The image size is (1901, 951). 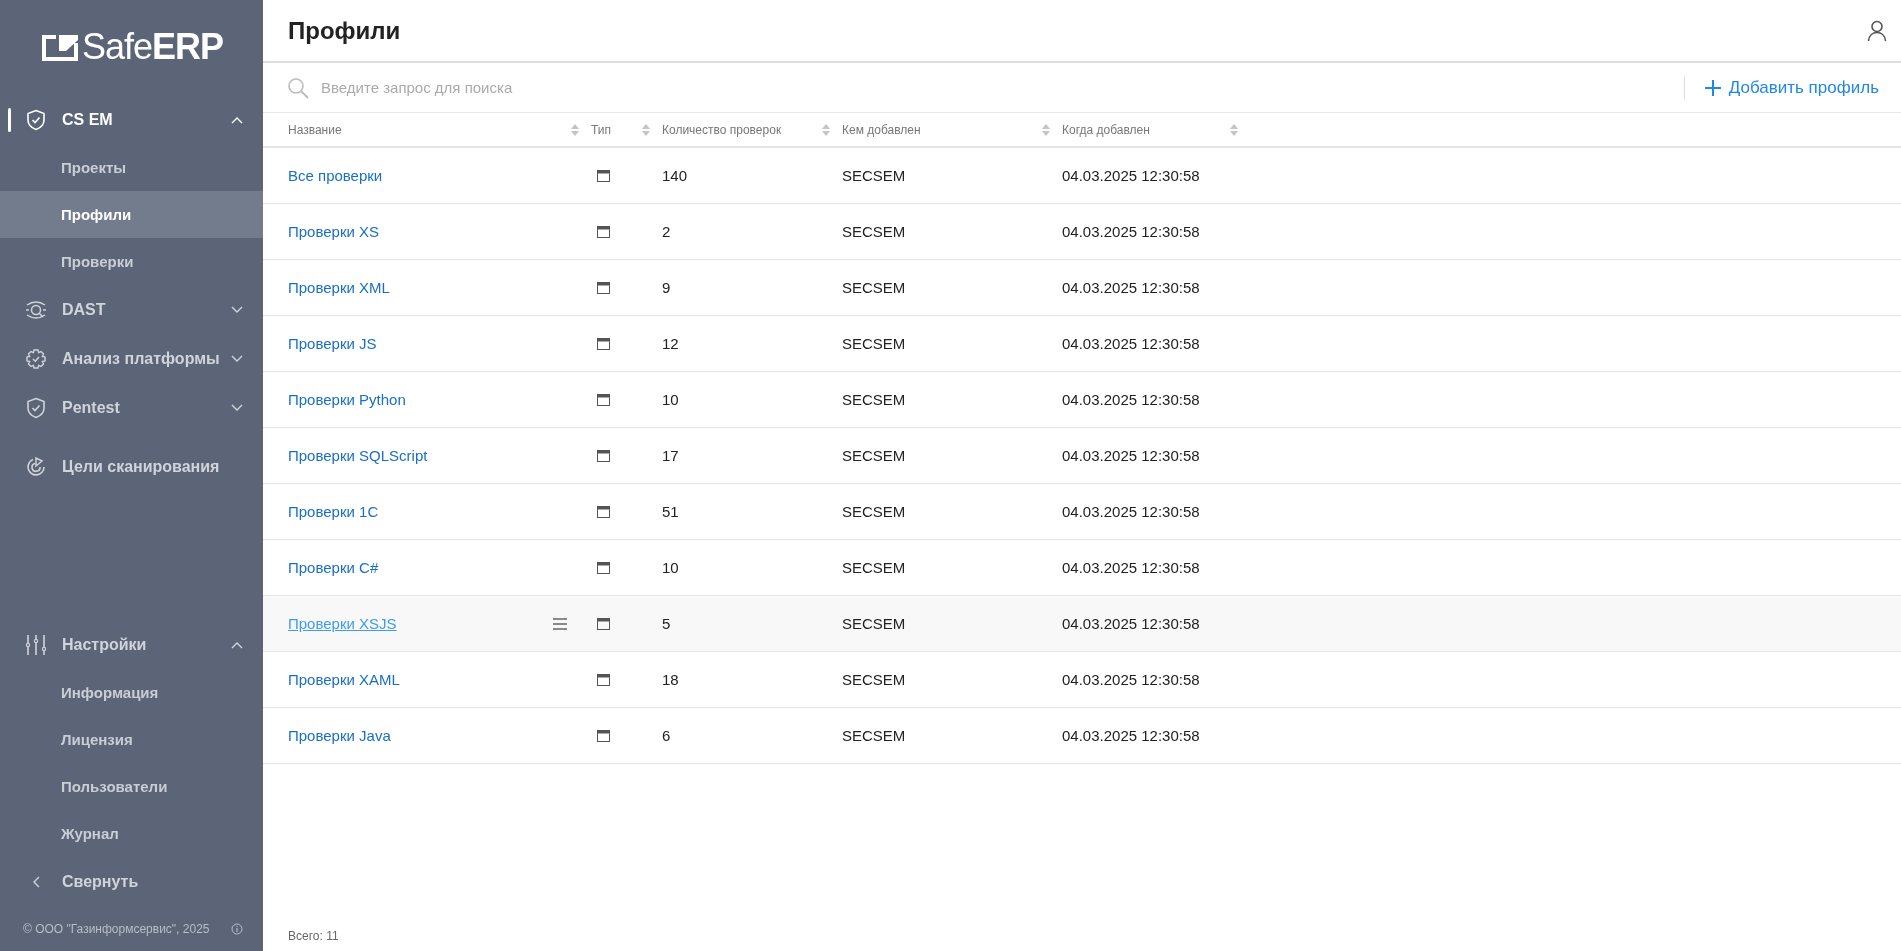 I want to click on gear-check-icon, so click(x=36, y=358).